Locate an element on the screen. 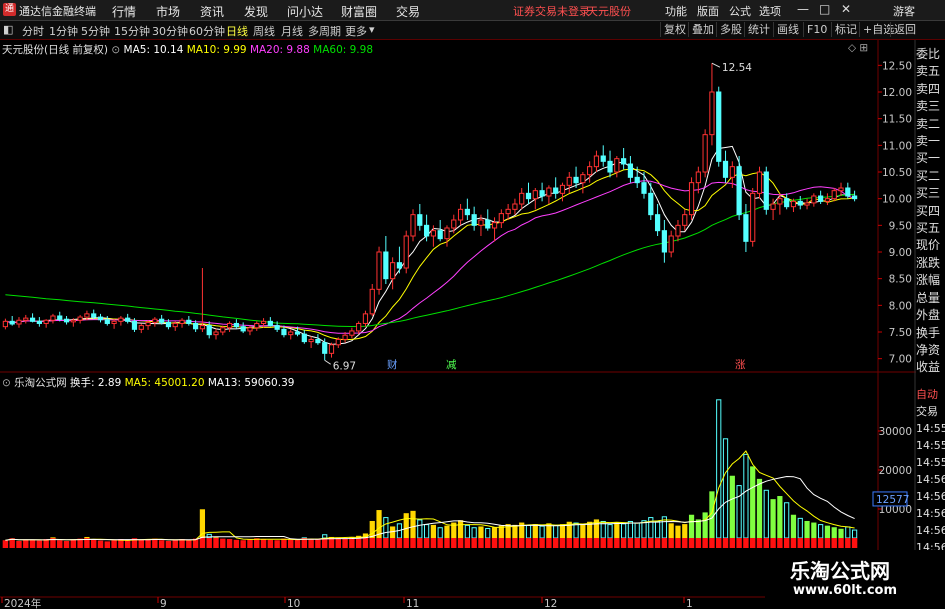 Image resolution: width=945 pixels, height=609 pixels. chart-expand-icon: ◇ ⊞ is located at coordinates (858, 48).